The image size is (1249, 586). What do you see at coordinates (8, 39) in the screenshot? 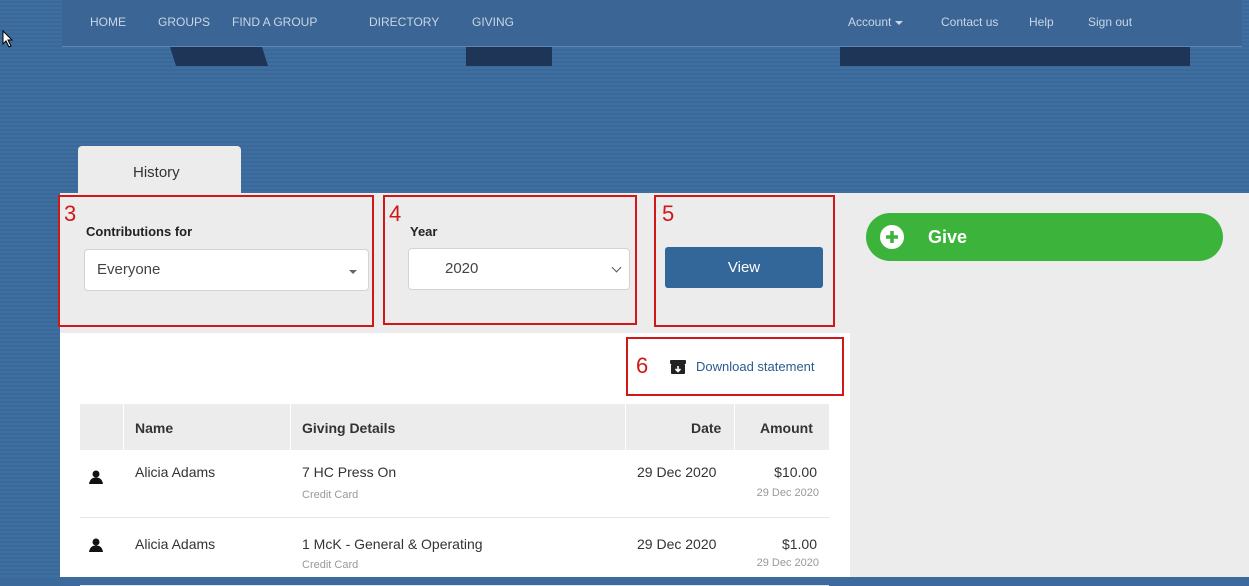
I see `mouse-cursor-icon` at bounding box center [8, 39].